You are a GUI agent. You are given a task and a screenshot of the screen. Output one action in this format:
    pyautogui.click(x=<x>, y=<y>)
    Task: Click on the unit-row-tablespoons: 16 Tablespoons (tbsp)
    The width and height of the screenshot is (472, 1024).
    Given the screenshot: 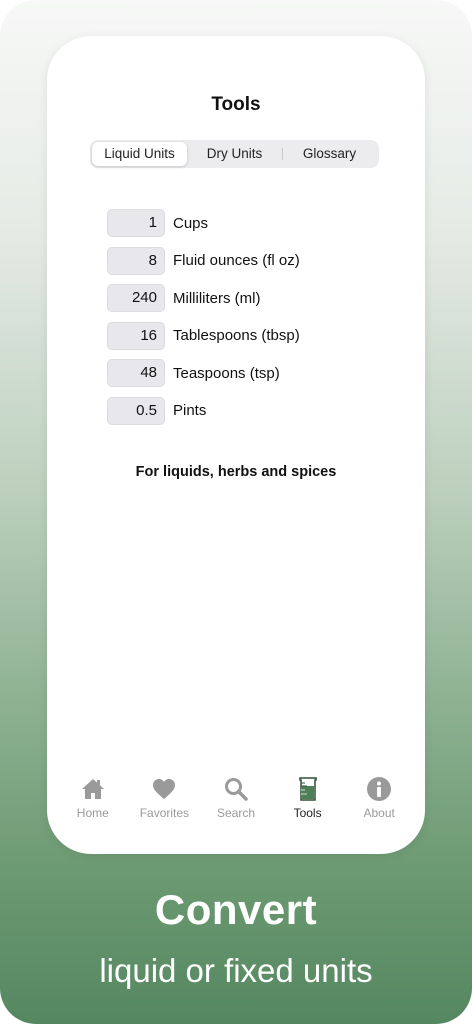 What is the action you would take?
    pyautogui.click(x=247, y=336)
    